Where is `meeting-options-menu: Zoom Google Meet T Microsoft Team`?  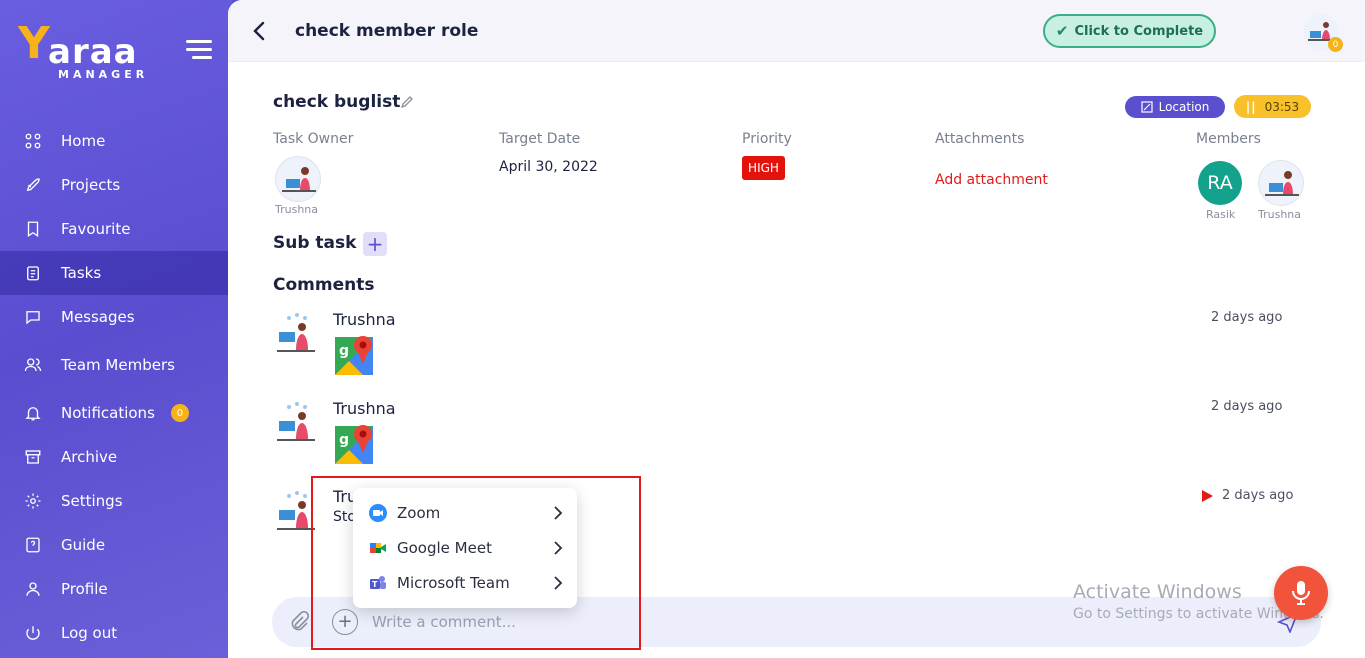
meeting-options-menu: Zoom Google Meet T Microsoft Team is located at coordinates (465, 548).